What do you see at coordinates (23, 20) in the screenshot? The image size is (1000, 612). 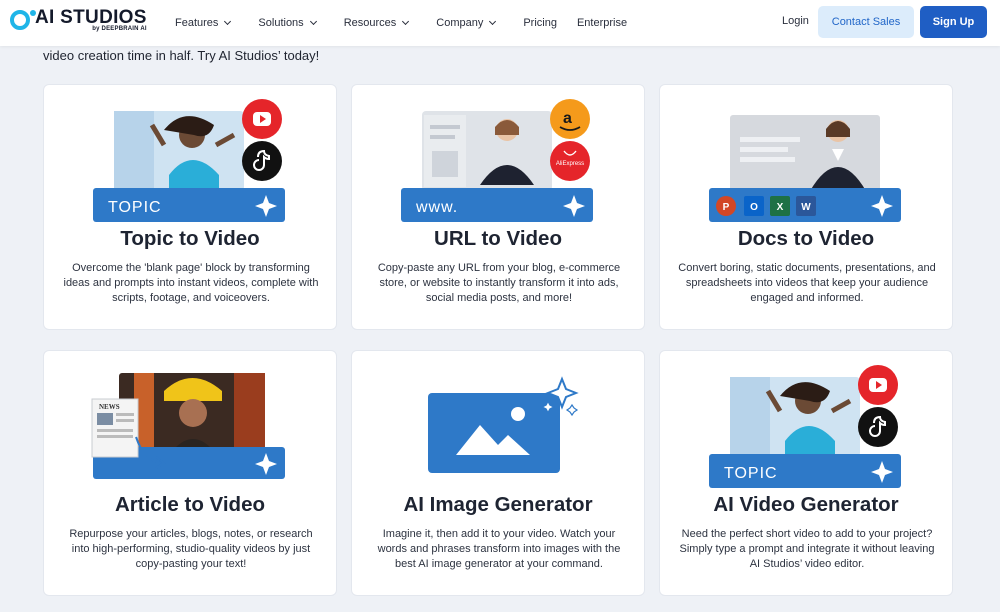 I see `logo-icon` at bounding box center [23, 20].